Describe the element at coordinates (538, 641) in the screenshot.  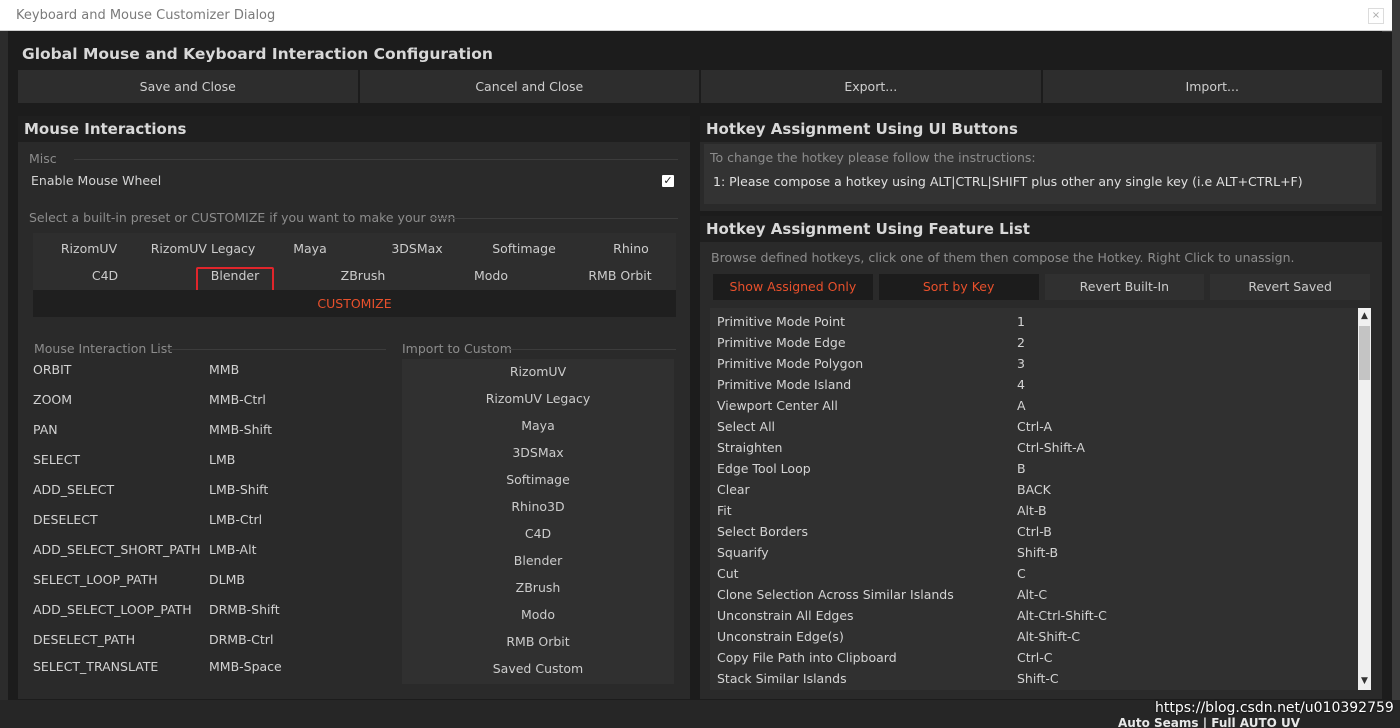
I see `import-item: RMB Orbit` at that location.